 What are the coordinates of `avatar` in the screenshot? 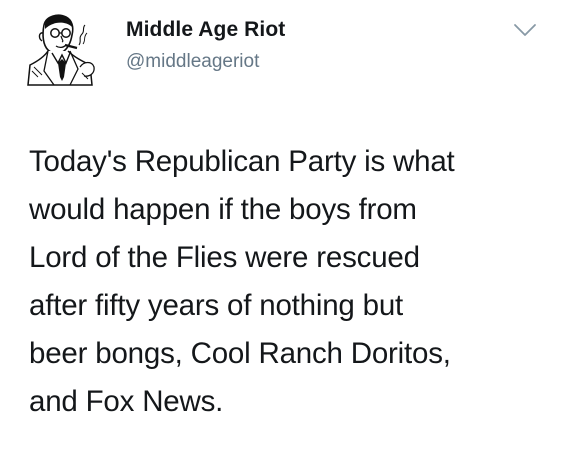 It's located at (69, 49).